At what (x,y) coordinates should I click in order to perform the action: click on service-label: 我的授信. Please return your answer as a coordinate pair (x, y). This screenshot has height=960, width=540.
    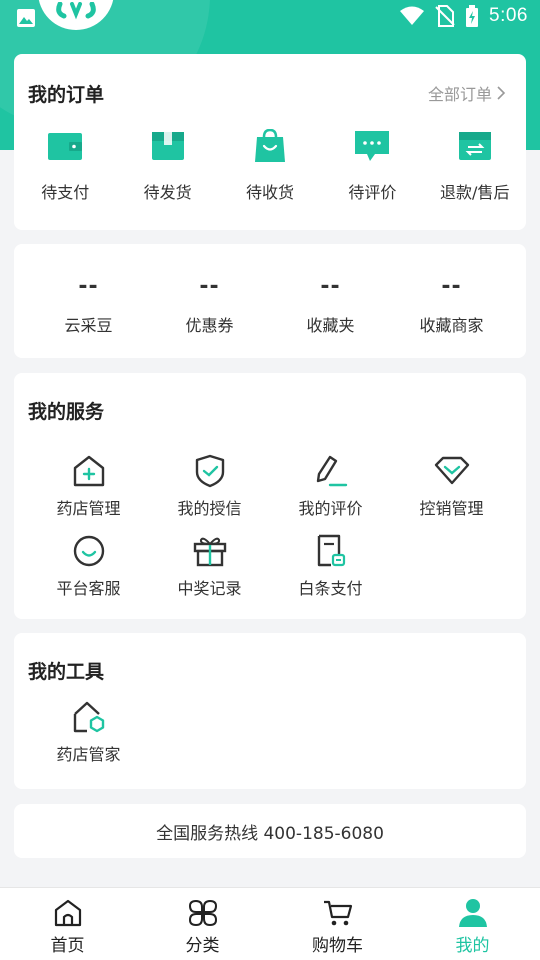
    Looking at the image, I should click on (209, 508).